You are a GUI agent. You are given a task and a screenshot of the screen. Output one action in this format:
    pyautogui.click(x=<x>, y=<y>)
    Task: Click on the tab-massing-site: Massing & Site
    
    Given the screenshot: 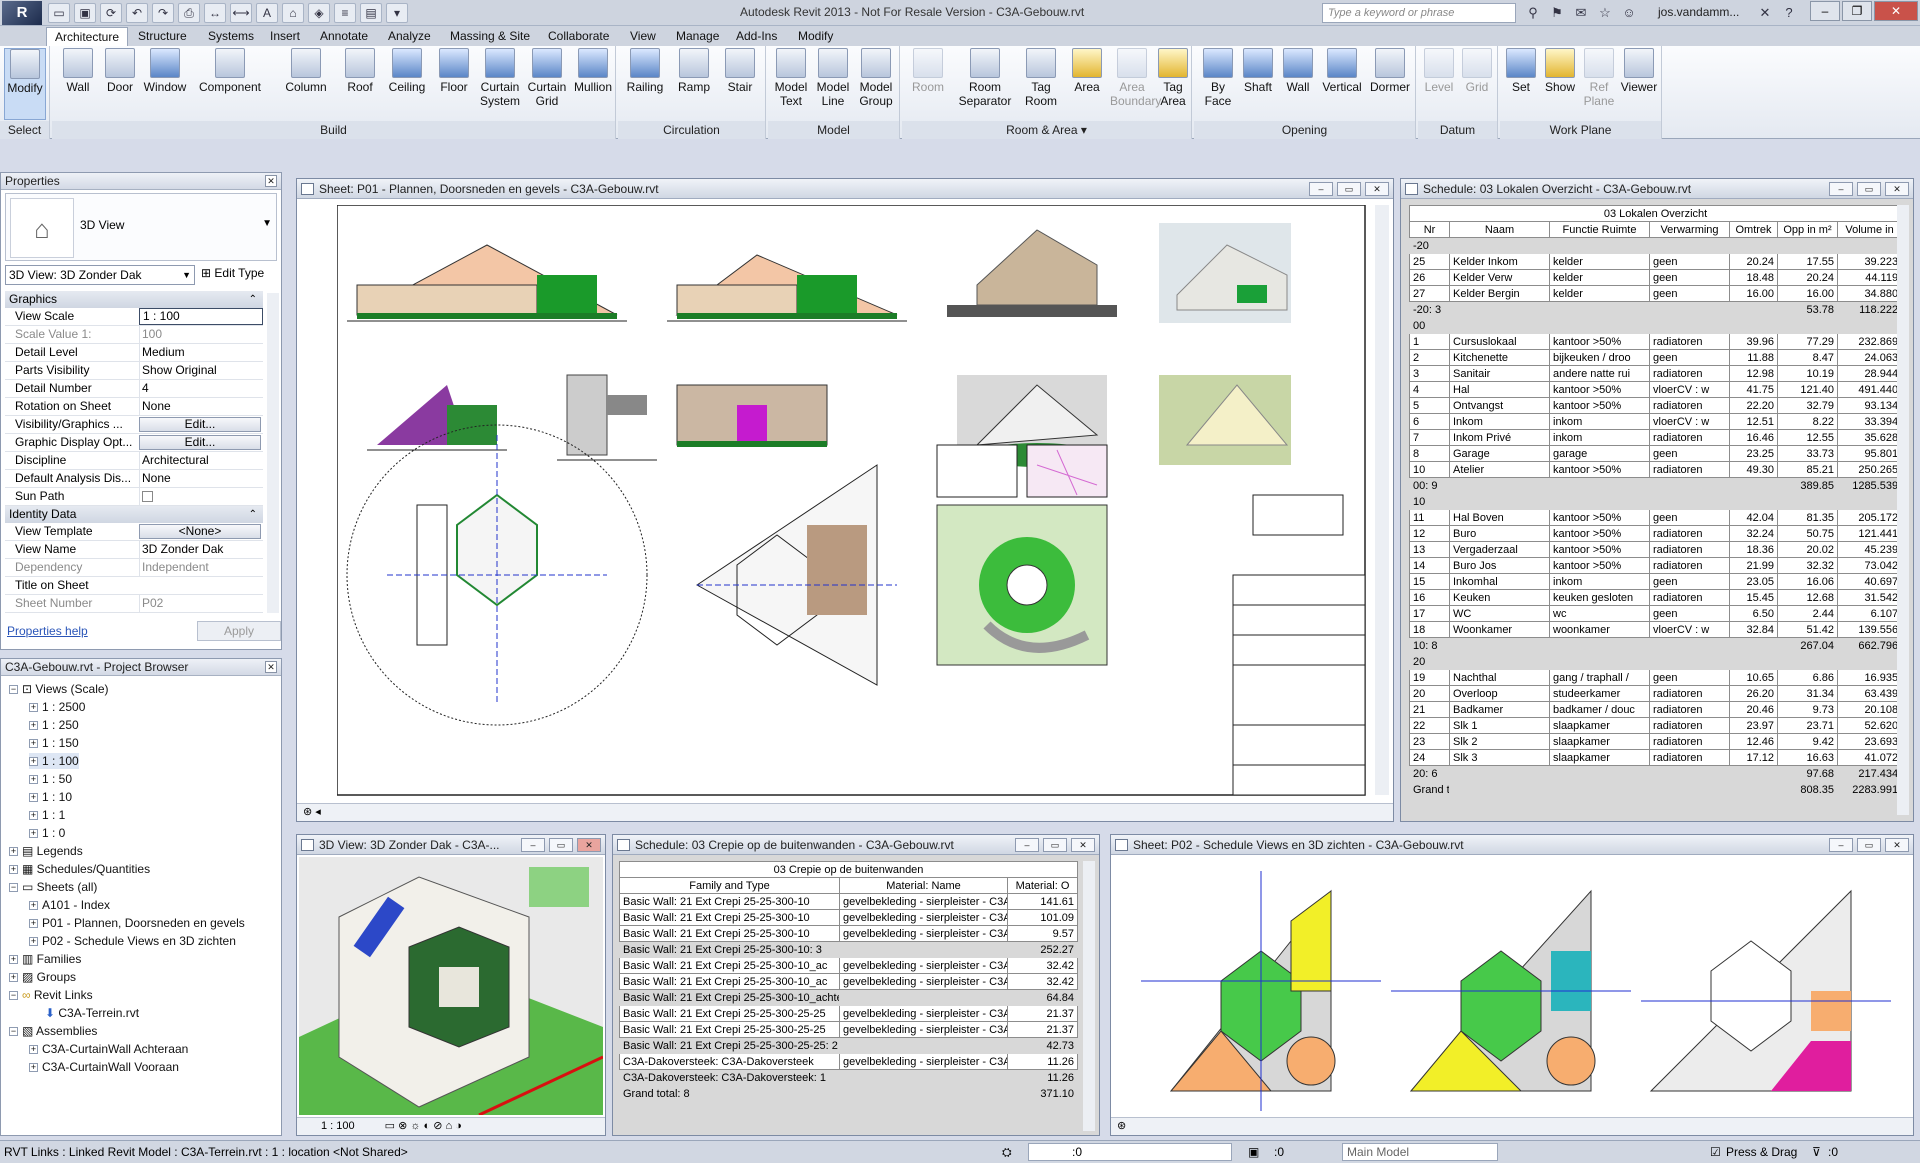 What is the action you would take?
    pyautogui.click(x=490, y=36)
    